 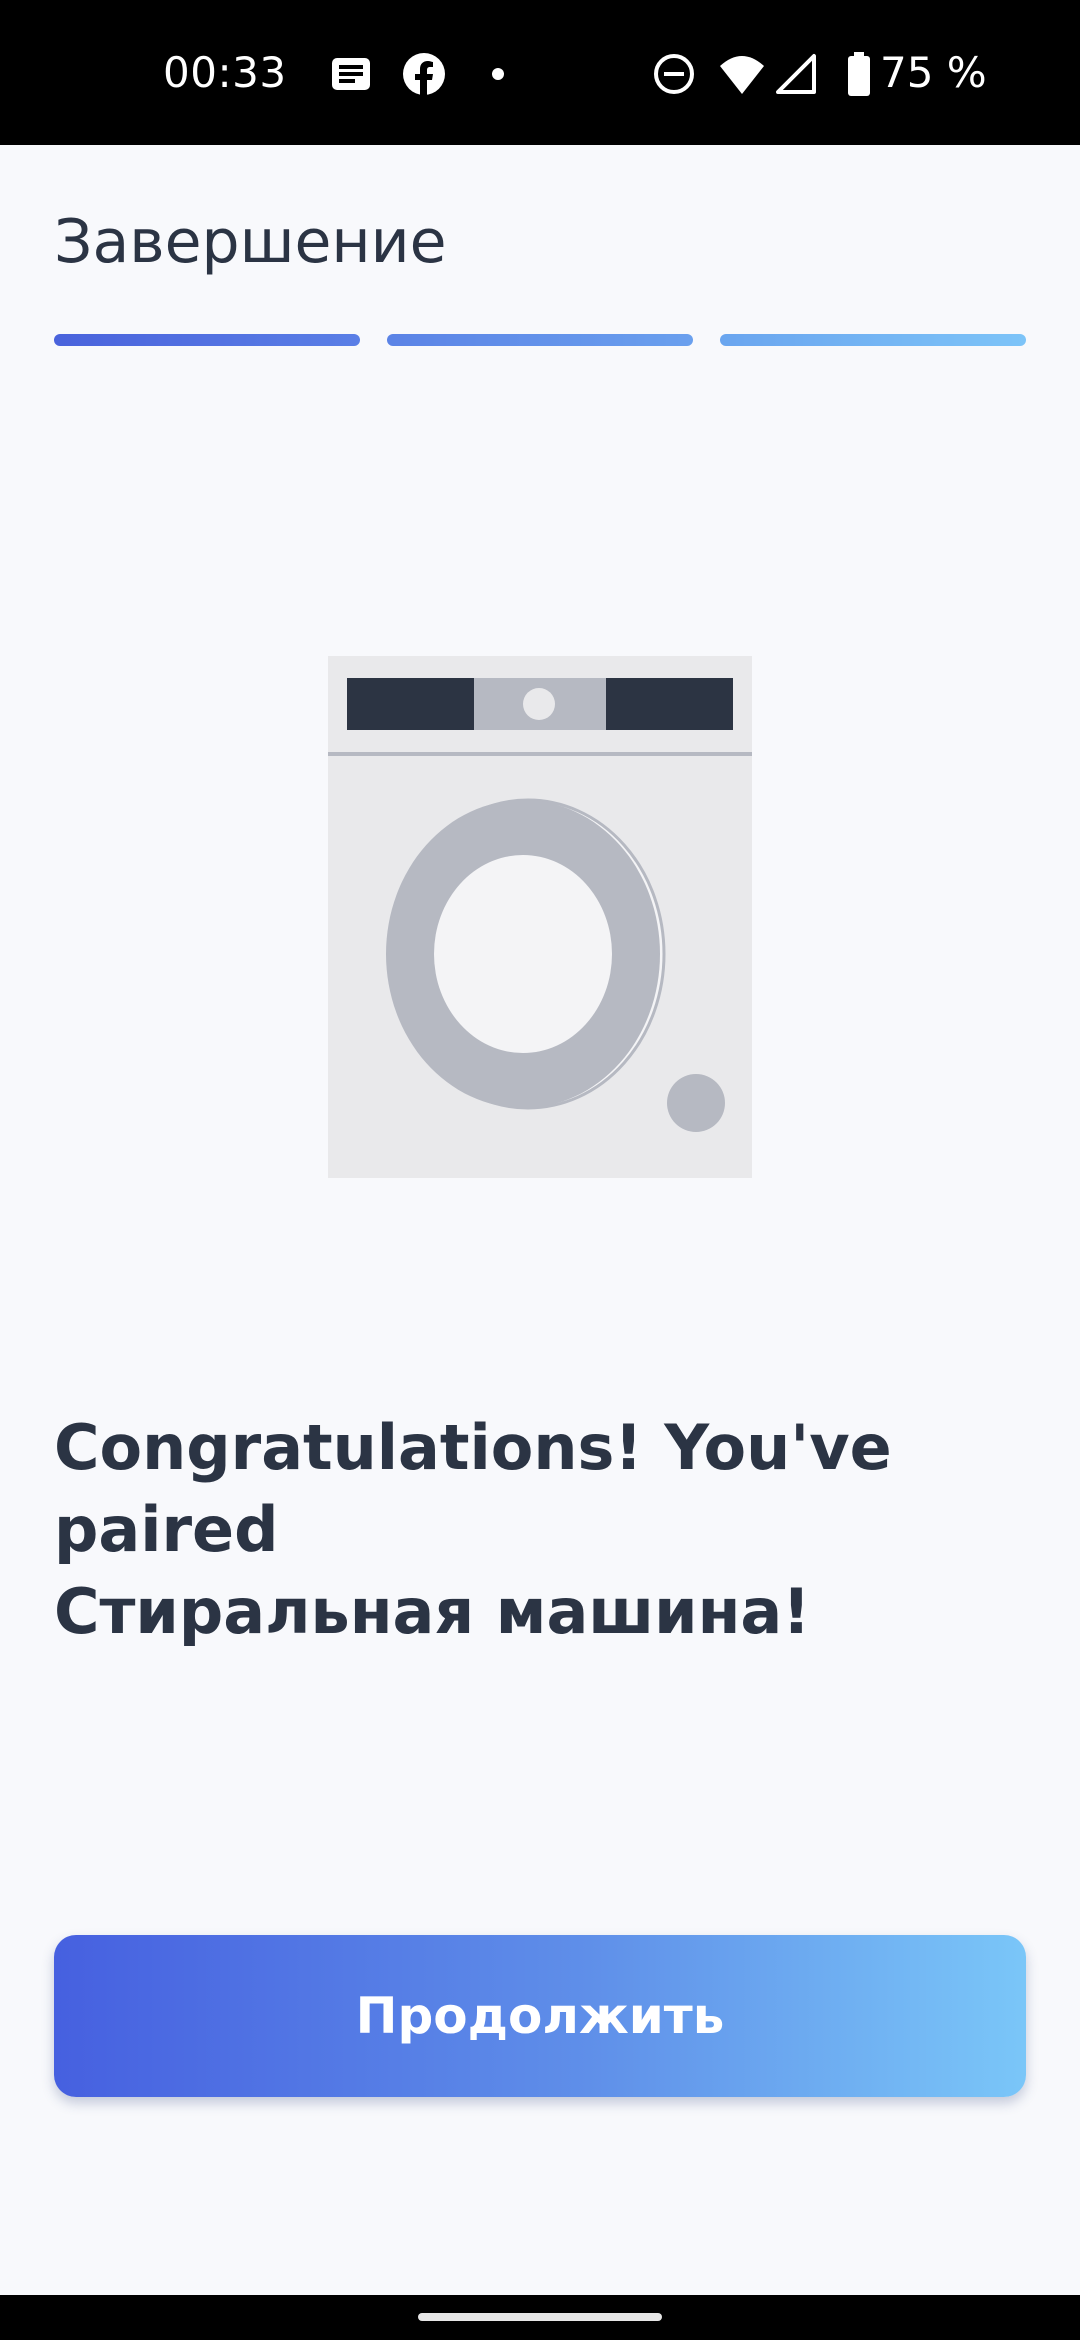 I want to click on continue-button: Продолжить, so click(x=540, y=2016).